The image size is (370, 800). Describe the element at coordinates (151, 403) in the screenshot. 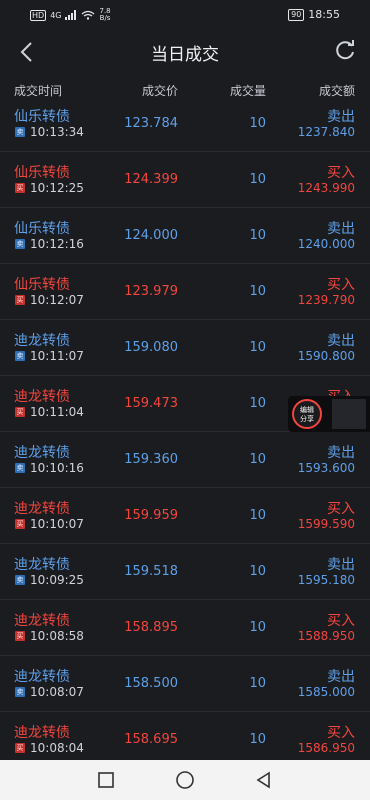

I see `trade-price: 159.473` at that location.